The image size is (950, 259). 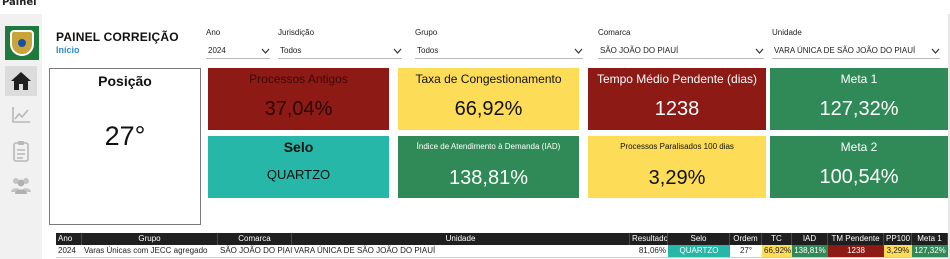 I want to click on filter-ano: Ano 2024, so click(x=238, y=43).